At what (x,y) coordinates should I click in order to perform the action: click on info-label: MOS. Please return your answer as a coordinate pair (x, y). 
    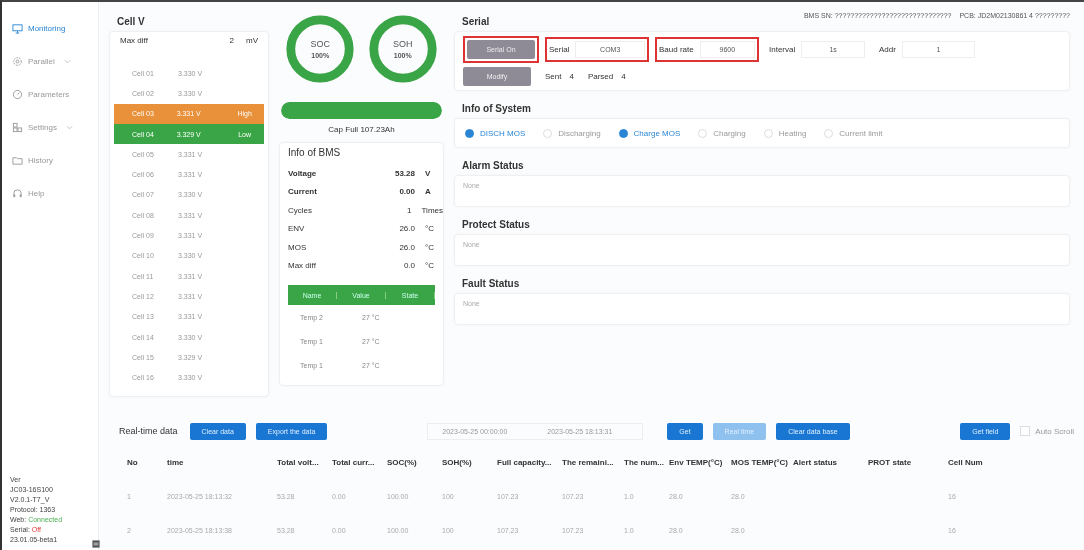
    Looking at the image, I should click on (298, 247).